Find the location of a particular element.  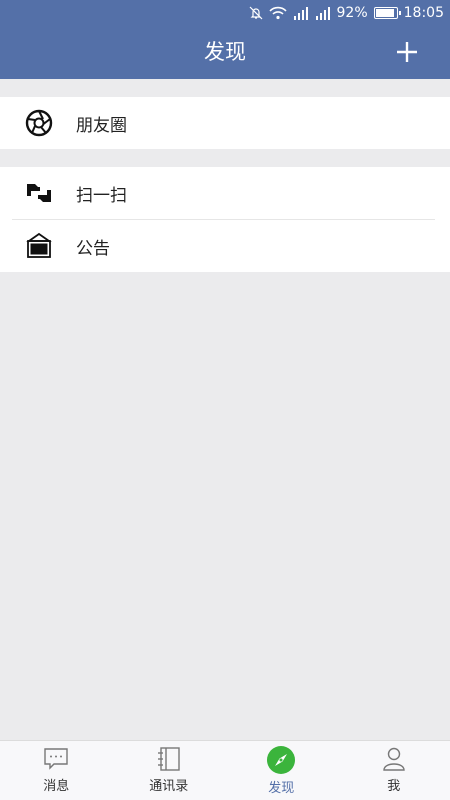

header-bar: 92% 18:05 发现 is located at coordinates (225, 39).